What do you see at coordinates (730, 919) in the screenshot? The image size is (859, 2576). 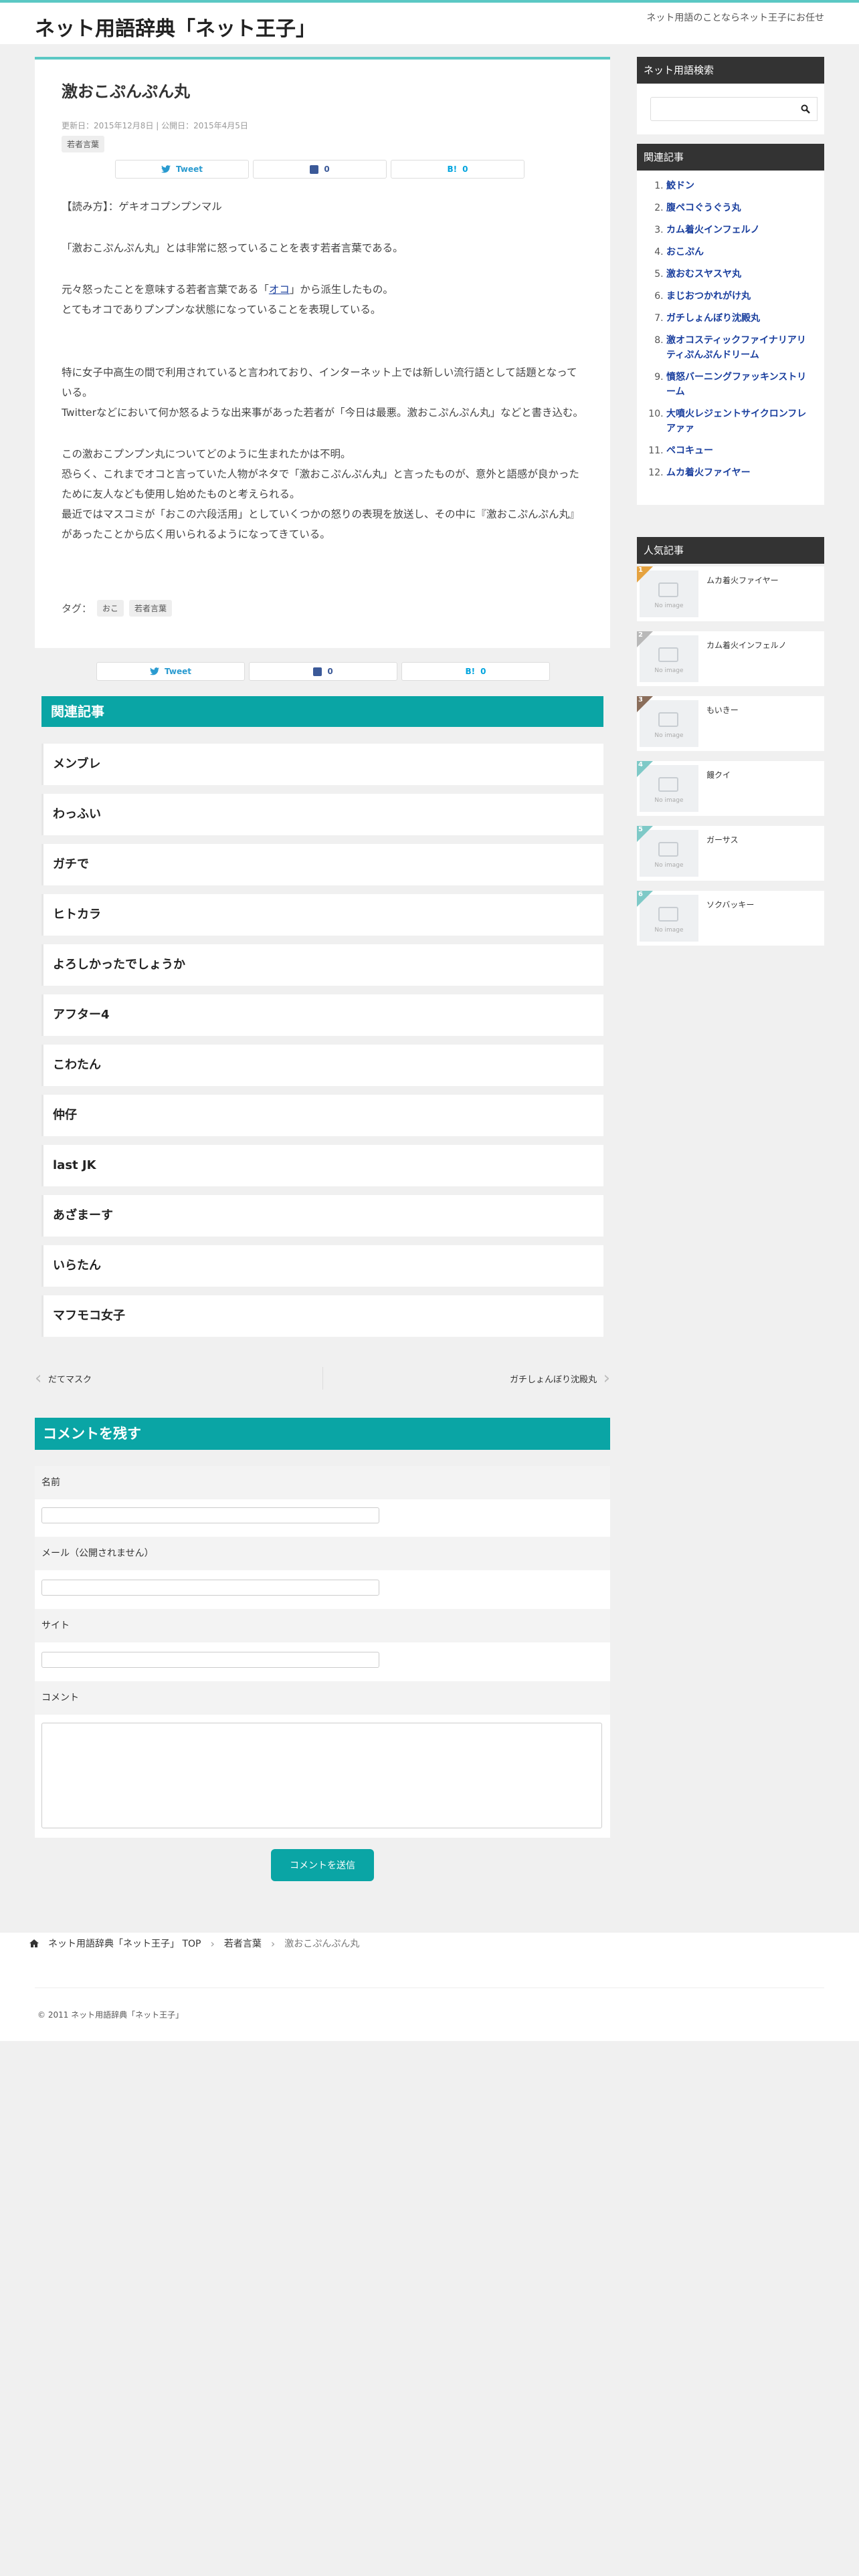 I see `popular-item: No image 6 ソクバッキー` at bounding box center [730, 919].